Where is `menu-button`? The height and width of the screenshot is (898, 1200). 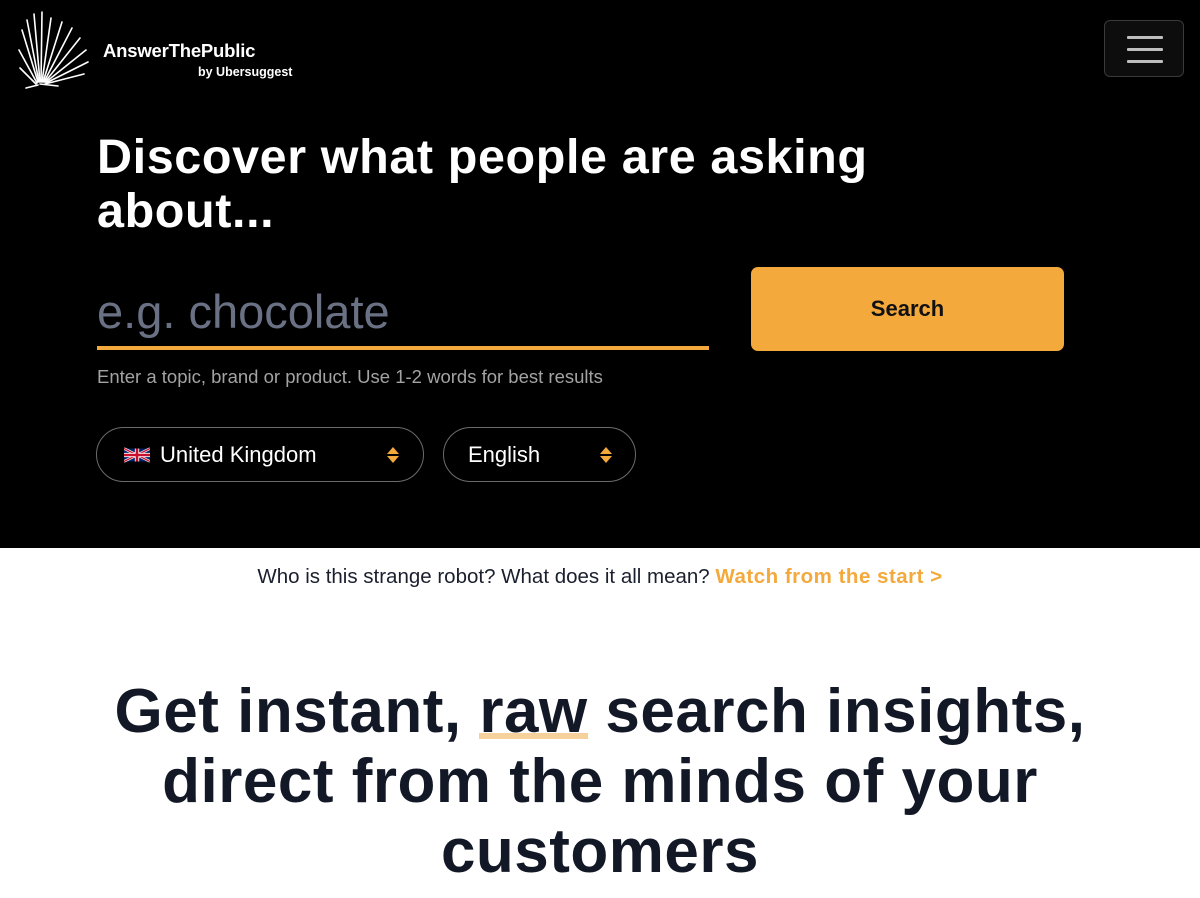 menu-button is located at coordinates (1144, 48).